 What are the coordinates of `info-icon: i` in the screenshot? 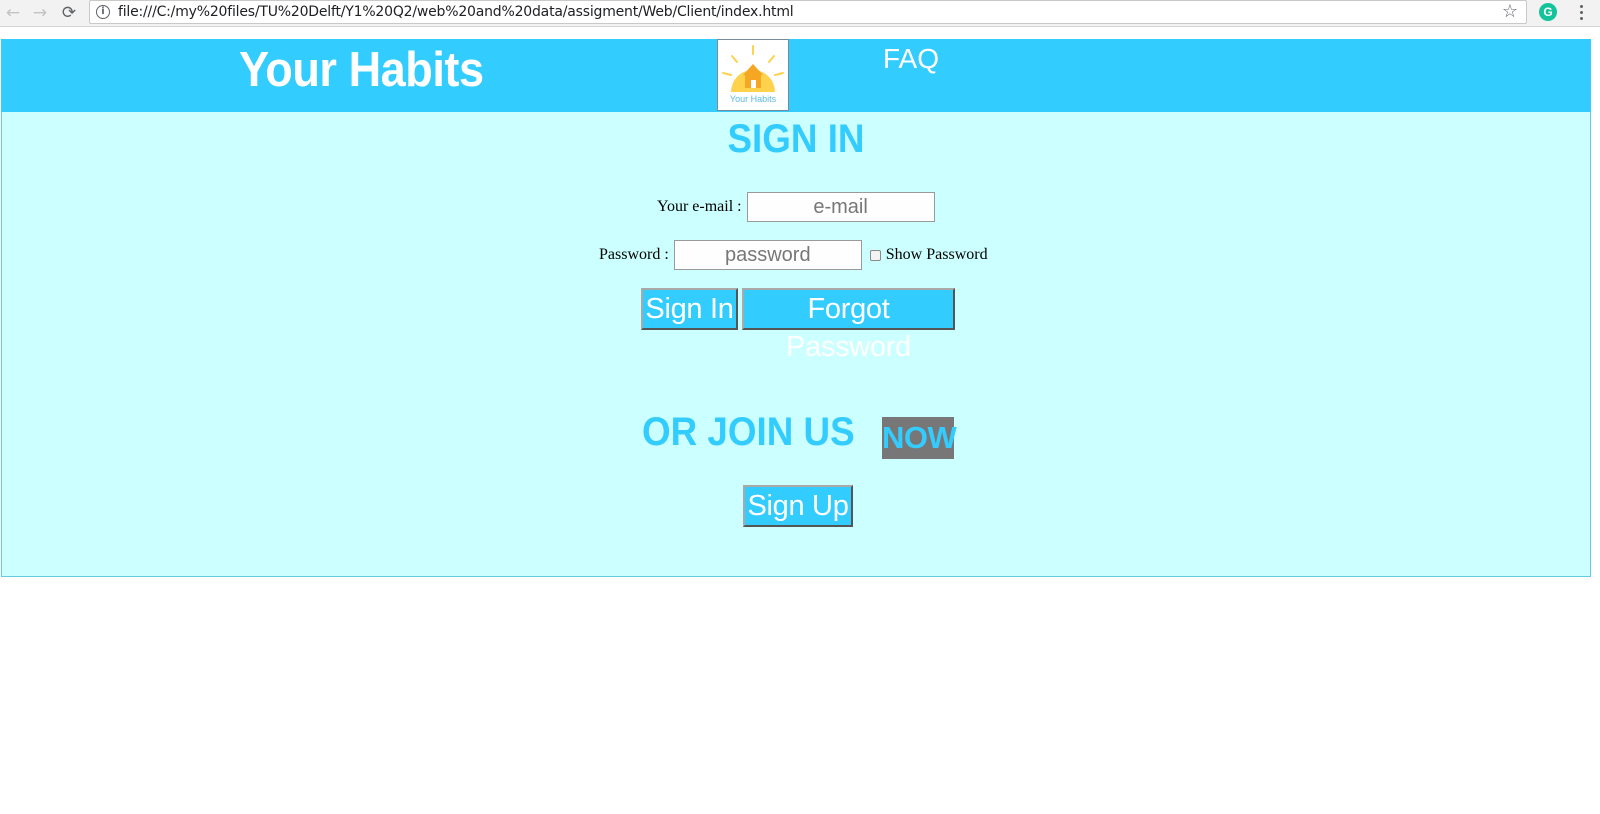 It's located at (103, 12).